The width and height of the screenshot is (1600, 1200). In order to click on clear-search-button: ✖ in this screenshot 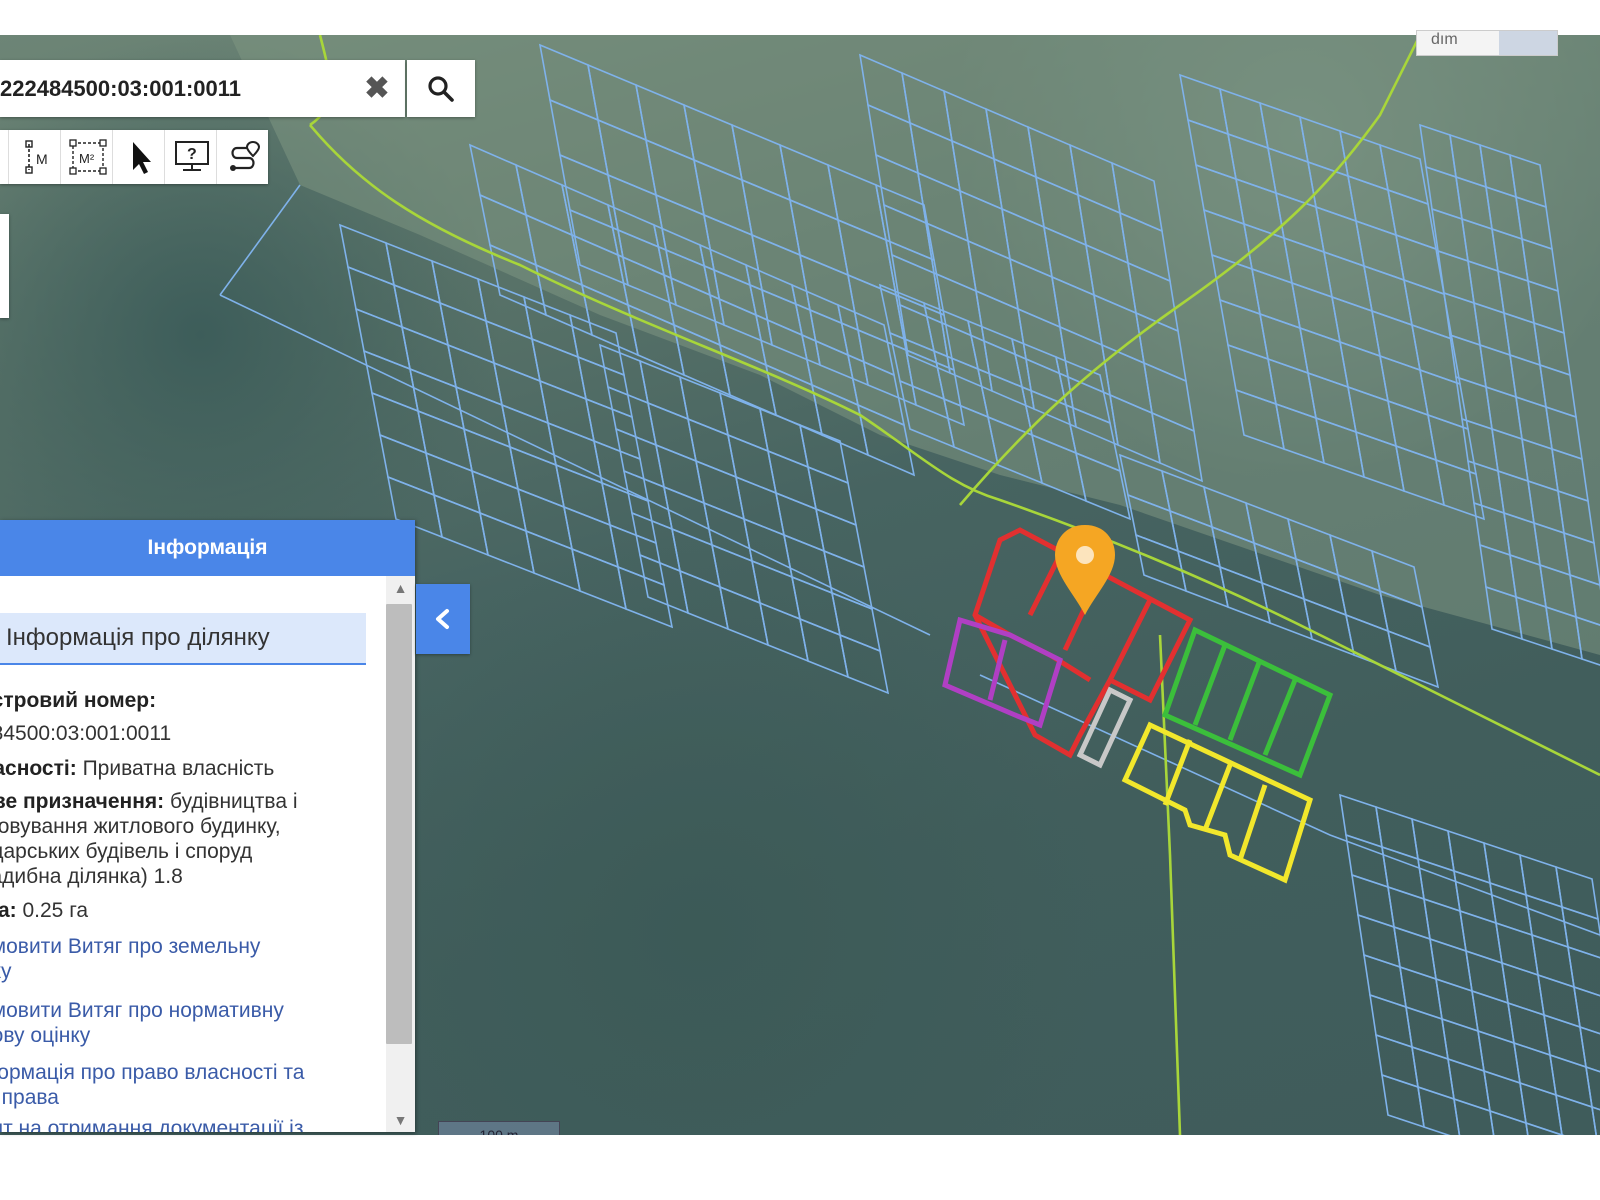, I will do `click(377, 89)`.